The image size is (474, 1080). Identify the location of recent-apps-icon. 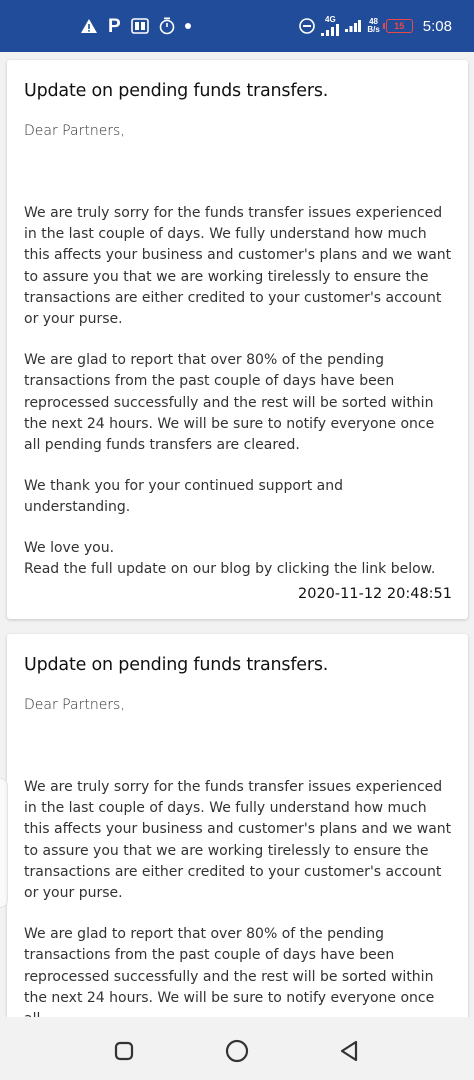
(124, 1051).